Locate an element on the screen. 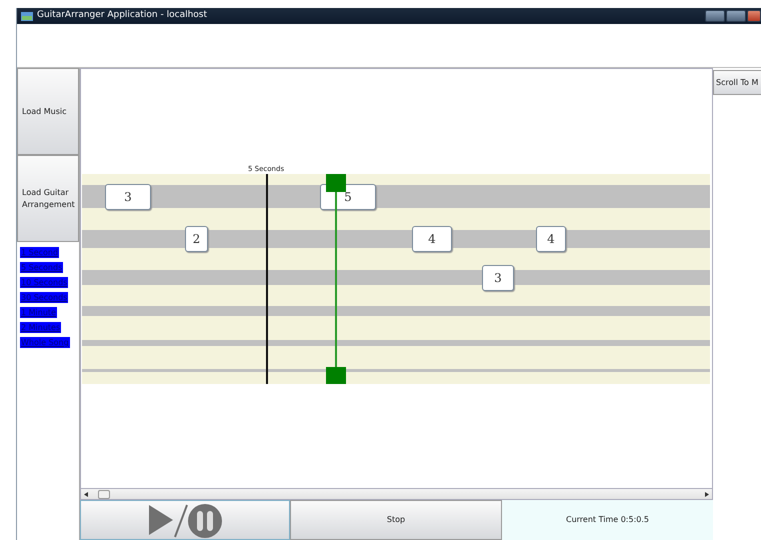 This screenshot has height=540, width=761. scroll-thumb is located at coordinates (104, 494).